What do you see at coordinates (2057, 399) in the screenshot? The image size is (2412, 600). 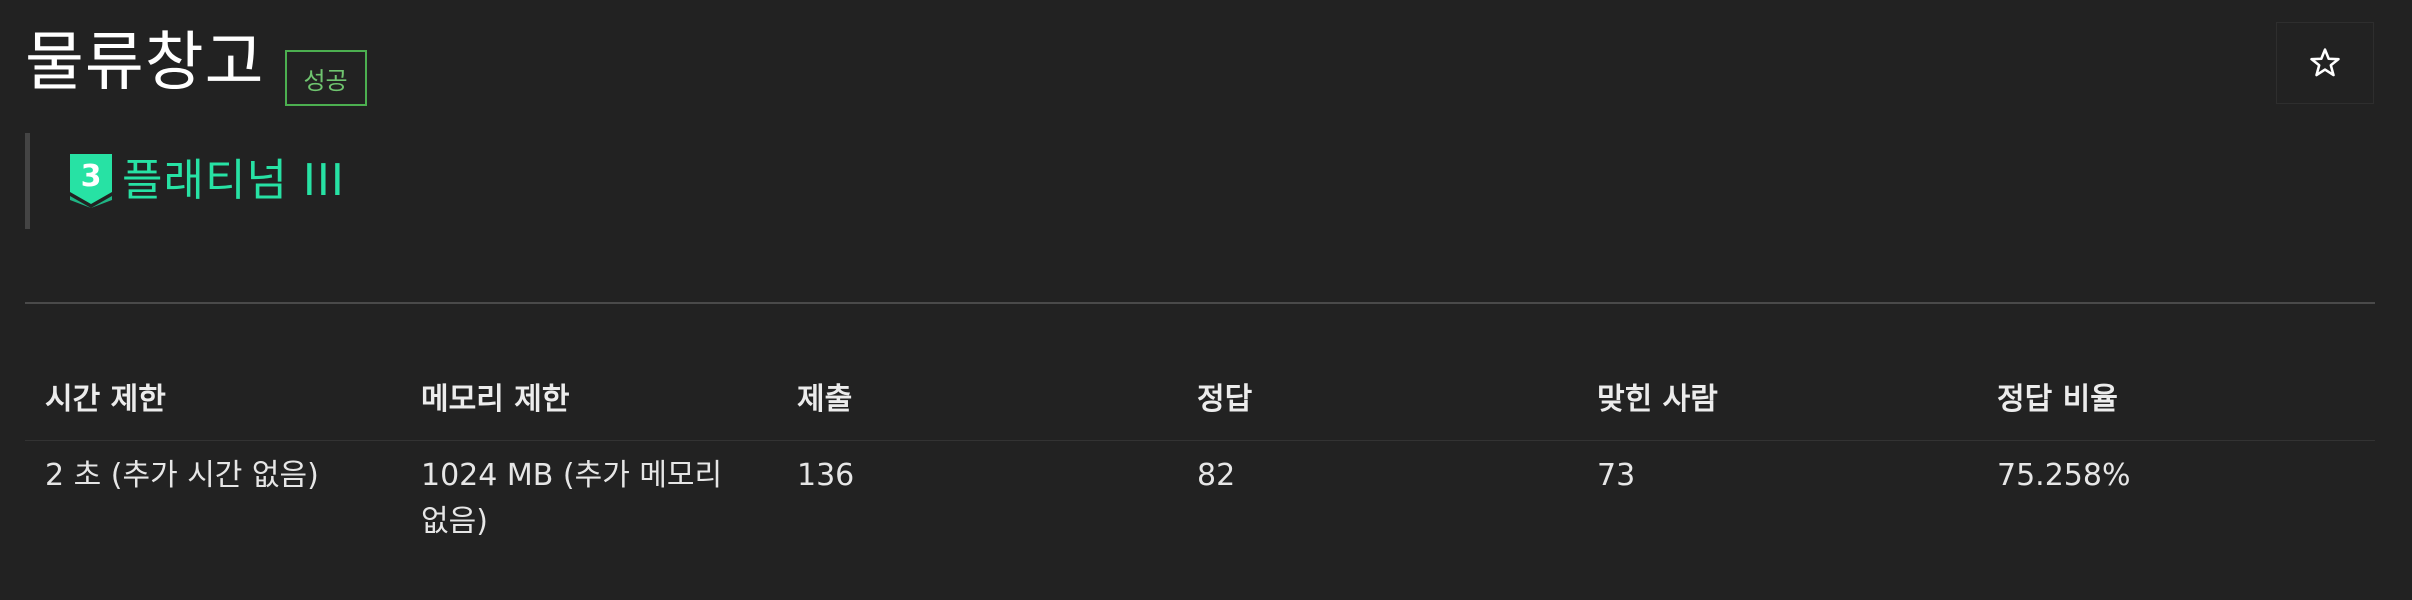 I see `header-accept-ratio: 정답 비율` at bounding box center [2057, 399].